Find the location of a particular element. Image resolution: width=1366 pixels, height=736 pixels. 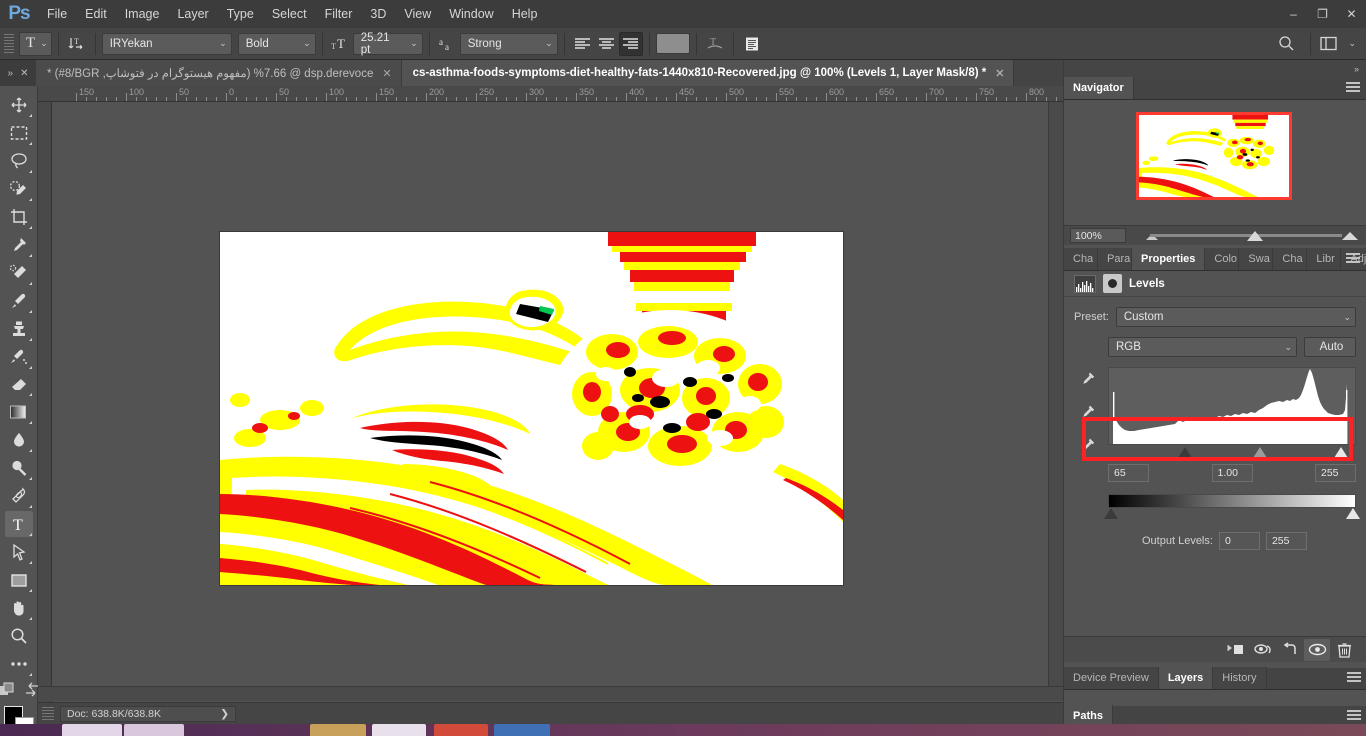

horizontal-scrollbar is located at coordinates (550, 693).